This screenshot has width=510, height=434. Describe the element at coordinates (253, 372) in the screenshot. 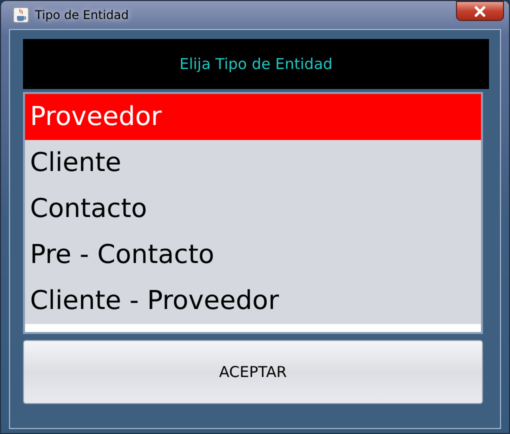

I see `accept-button: ACEPTAR` at that location.